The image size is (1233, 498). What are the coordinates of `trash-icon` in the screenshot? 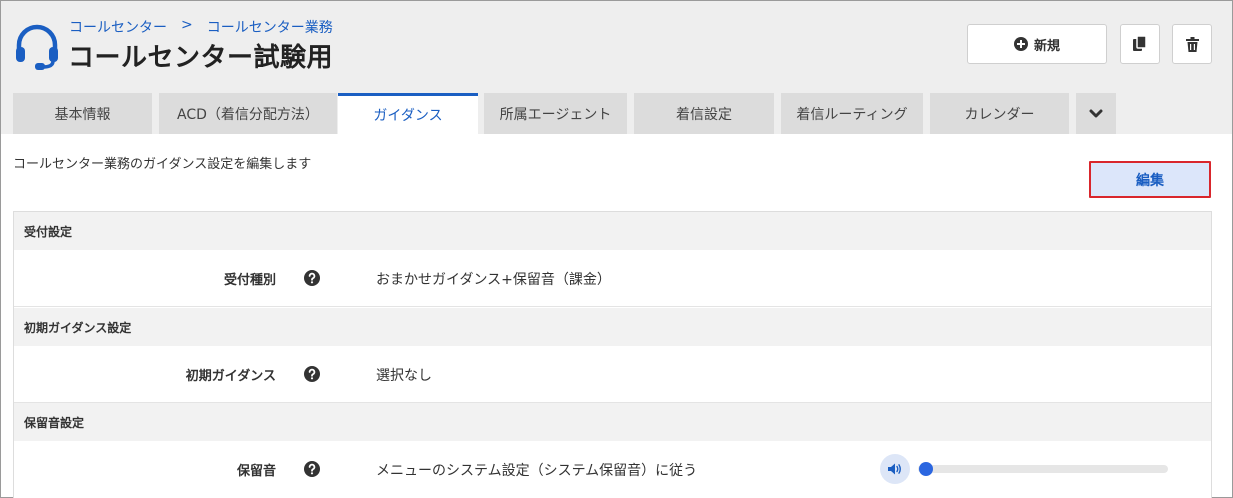 It's located at (1192, 44).